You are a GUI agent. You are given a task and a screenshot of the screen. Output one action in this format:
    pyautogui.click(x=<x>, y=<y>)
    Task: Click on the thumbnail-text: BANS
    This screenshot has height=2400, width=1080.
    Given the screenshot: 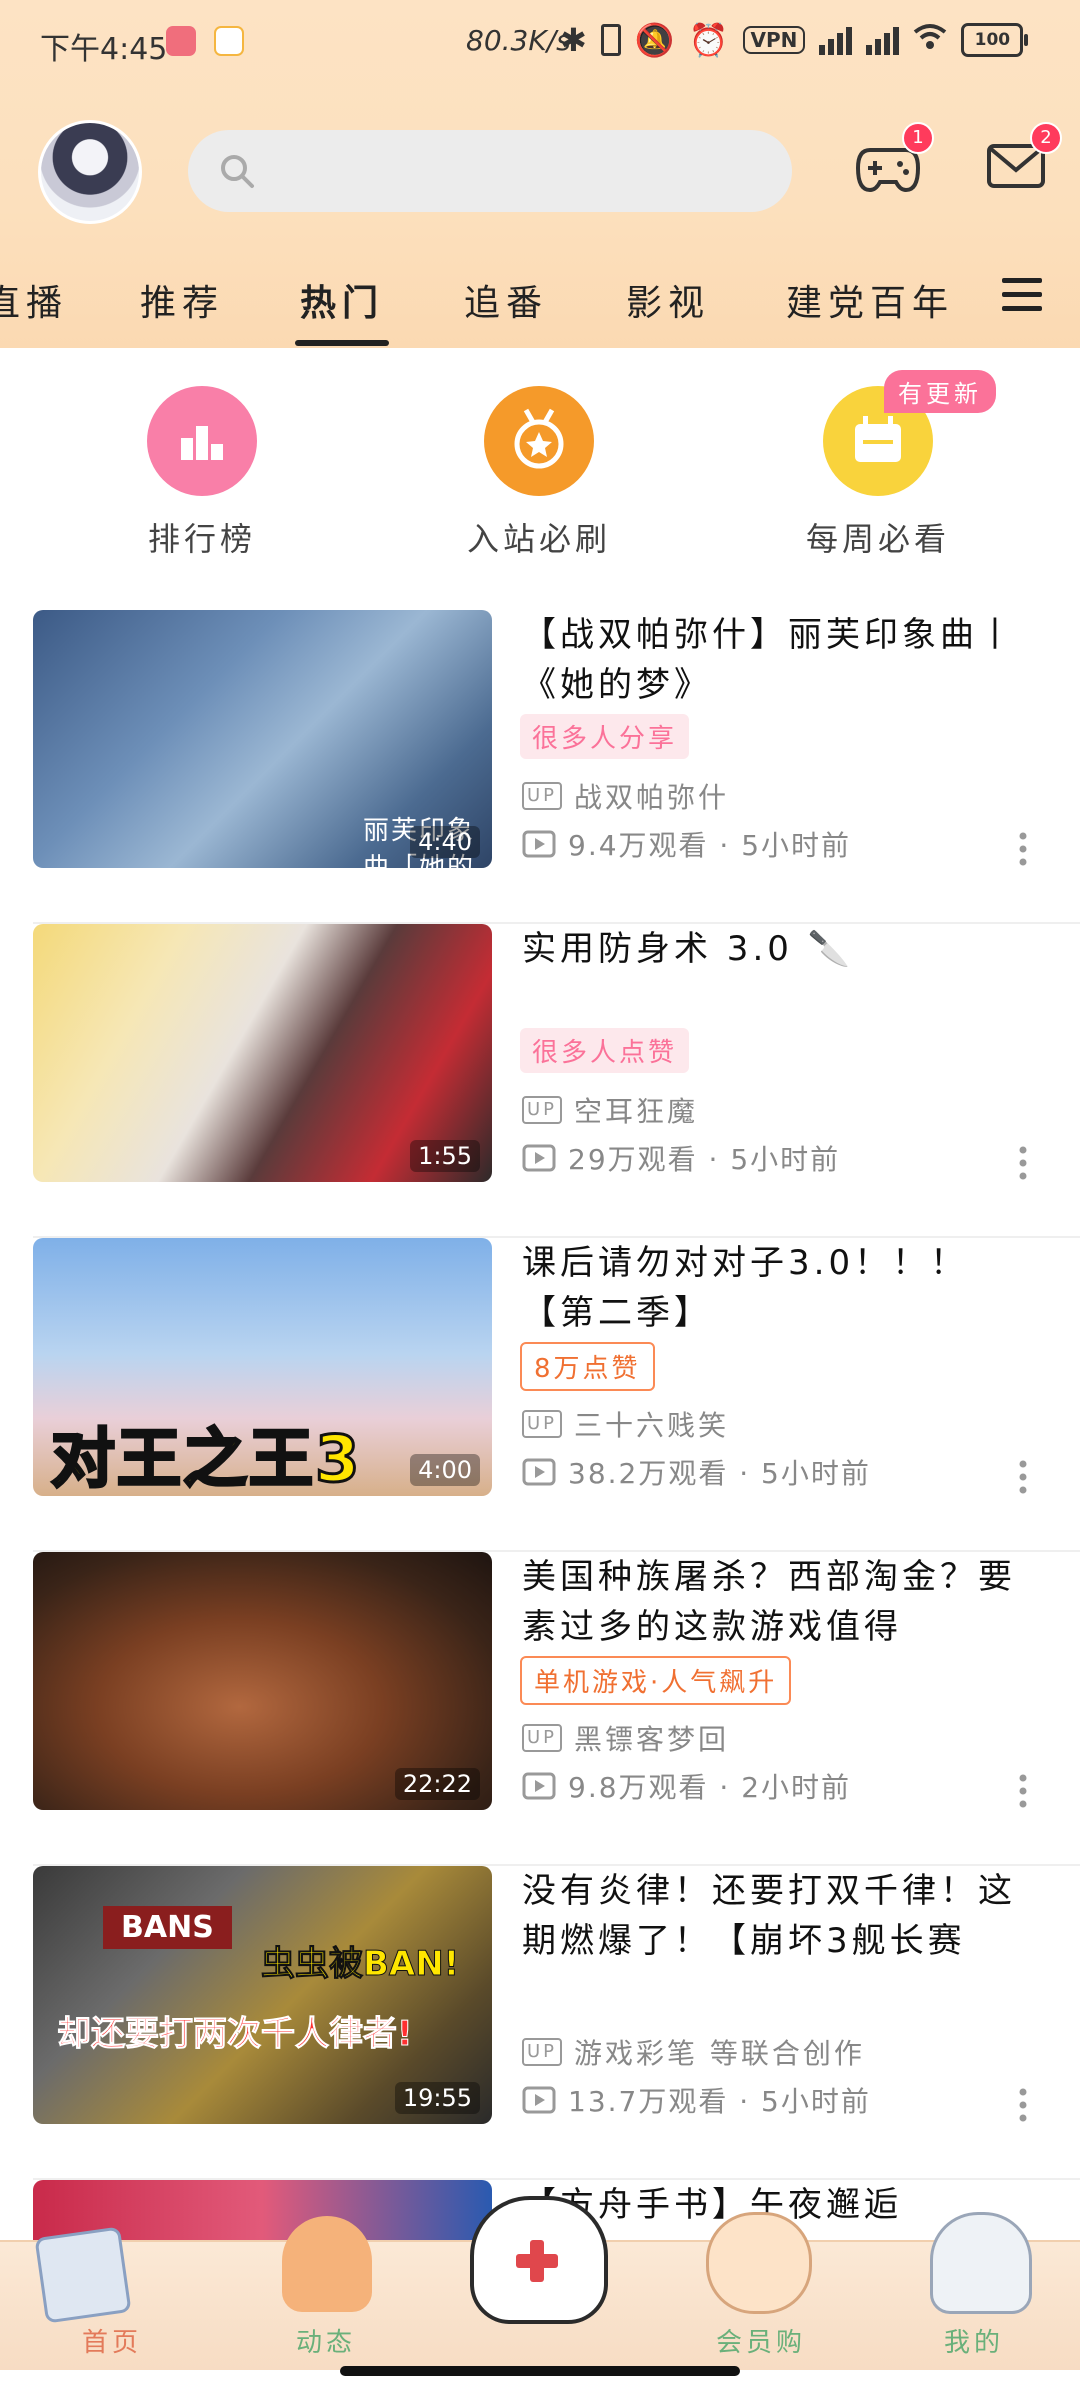 What is the action you would take?
    pyautogui.click(x=167, y=1927)
    